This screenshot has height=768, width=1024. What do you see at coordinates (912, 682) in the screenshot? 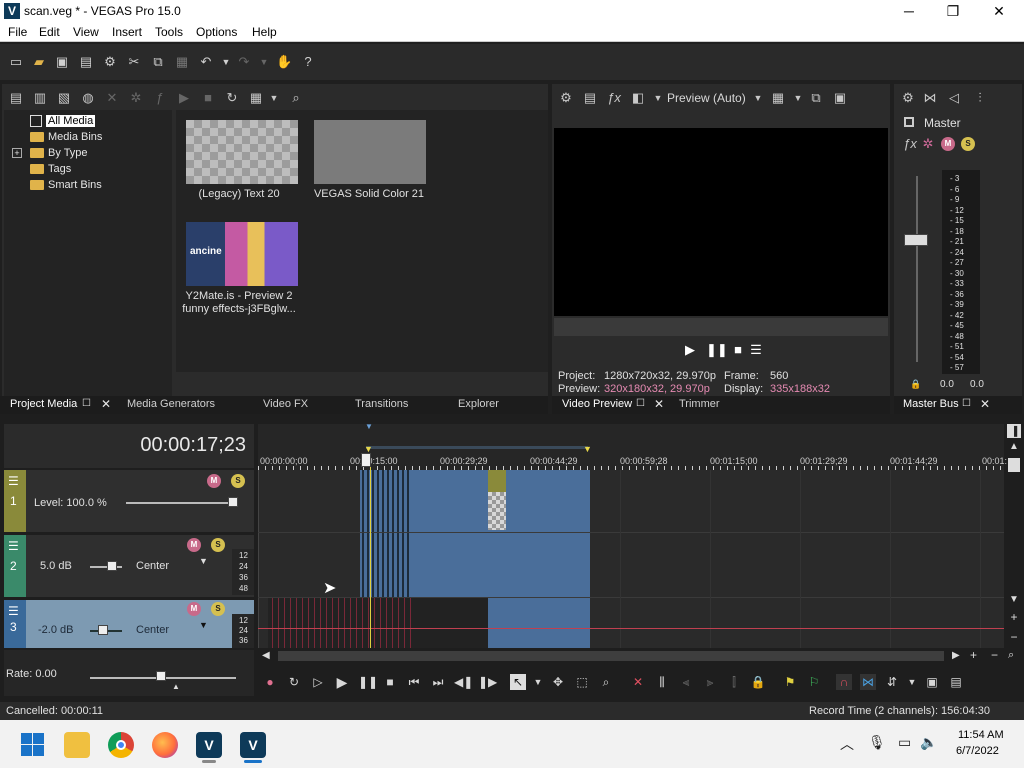
I see `ripple-dropdown-icon: ▼` at bounding box center [912, 682].